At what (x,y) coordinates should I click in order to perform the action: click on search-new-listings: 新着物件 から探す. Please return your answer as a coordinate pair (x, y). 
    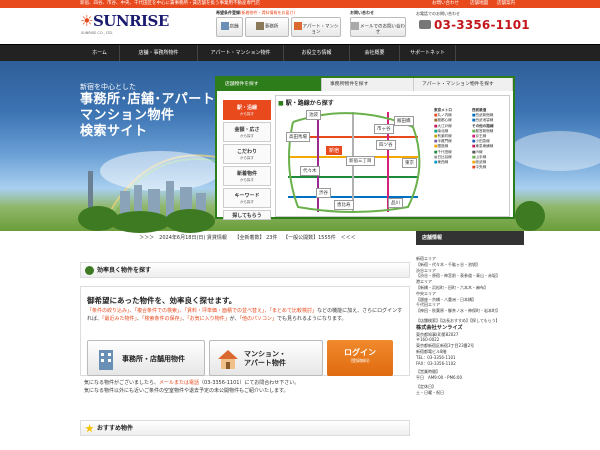
    Looking at the image, I should click on (247, 176).